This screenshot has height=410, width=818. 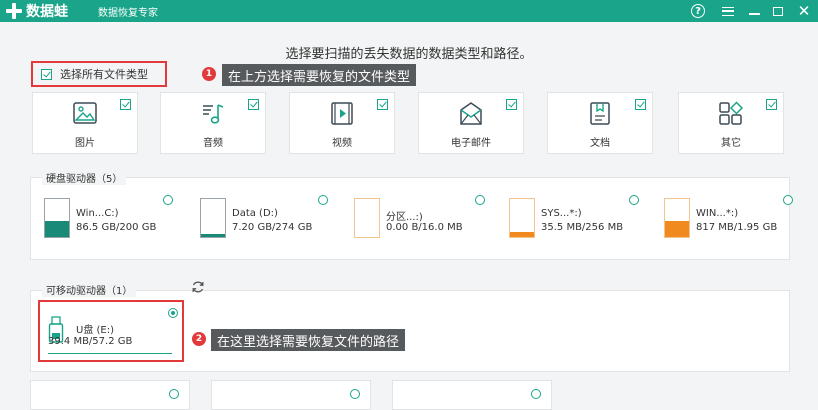 I want to click on instruction-text: 选择要扫描的丢失数据的数据类型和路径。, so click(x=409, y=54).